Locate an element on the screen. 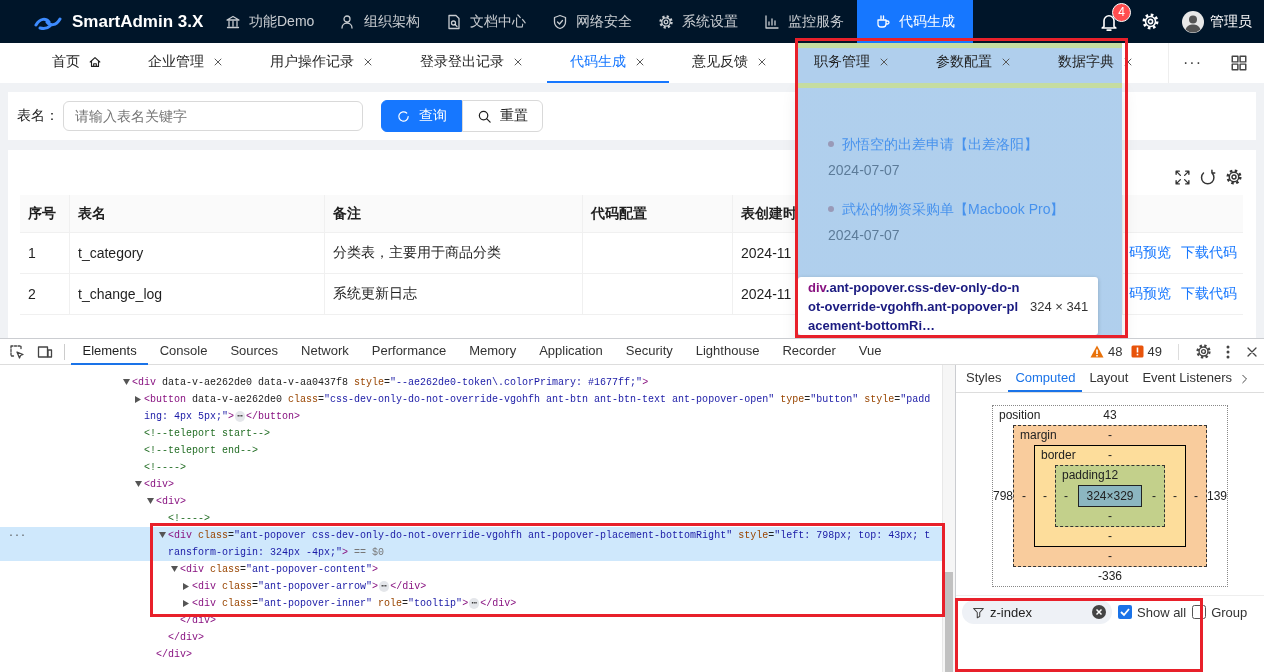 The image size is (1264, 672). code-line: <!--teleport end--> is located at coordinates (202, 451).